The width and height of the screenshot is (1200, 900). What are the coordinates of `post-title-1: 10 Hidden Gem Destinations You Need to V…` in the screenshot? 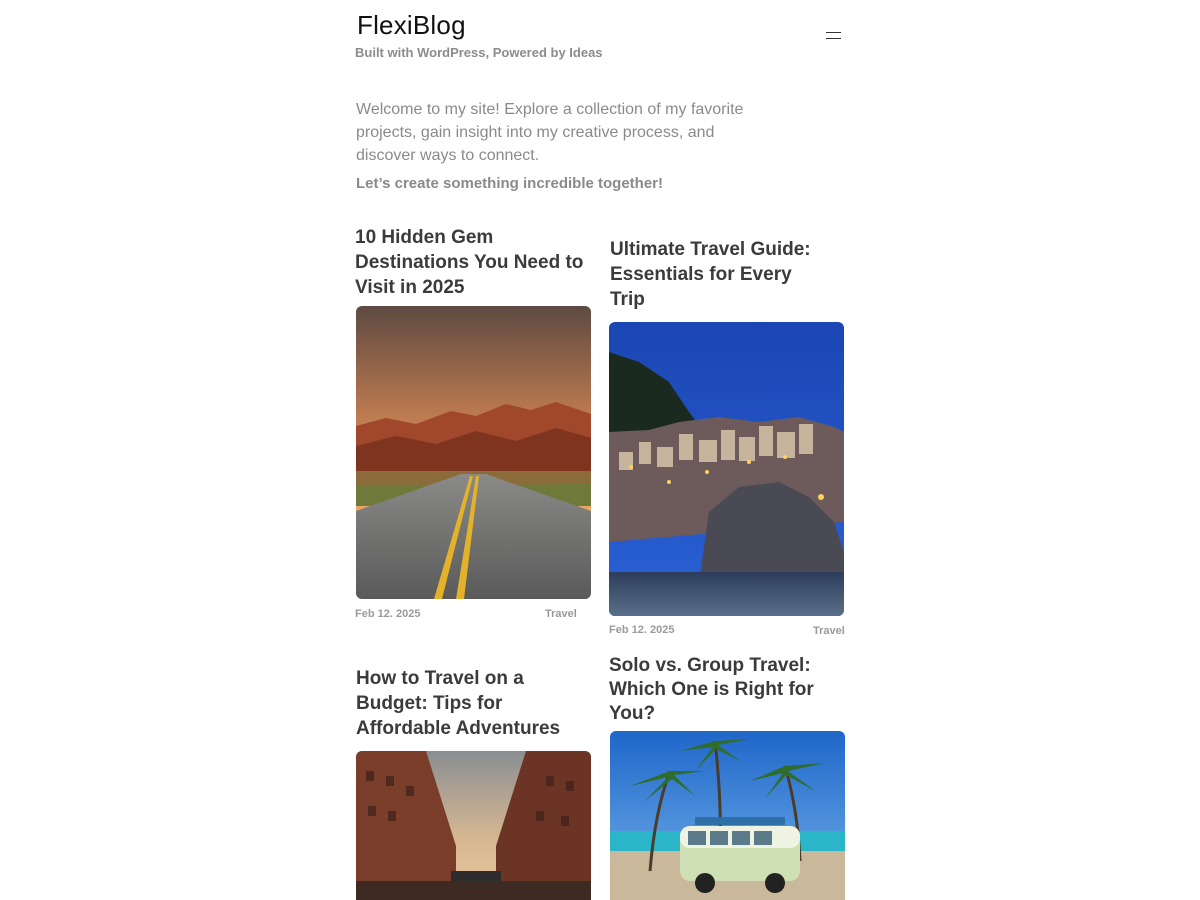 It's located at (475, 262).